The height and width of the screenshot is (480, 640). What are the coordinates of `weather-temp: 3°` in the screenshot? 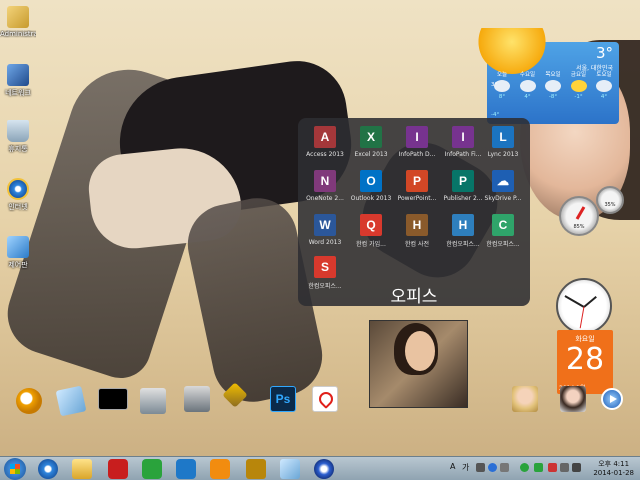 It's located at (604, 53).